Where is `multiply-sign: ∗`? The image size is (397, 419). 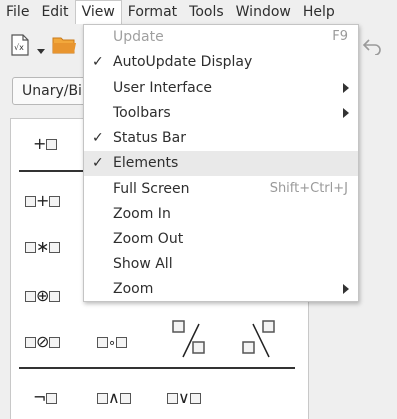 multiply-sign: ∗ is located at coordinates (43, 246).